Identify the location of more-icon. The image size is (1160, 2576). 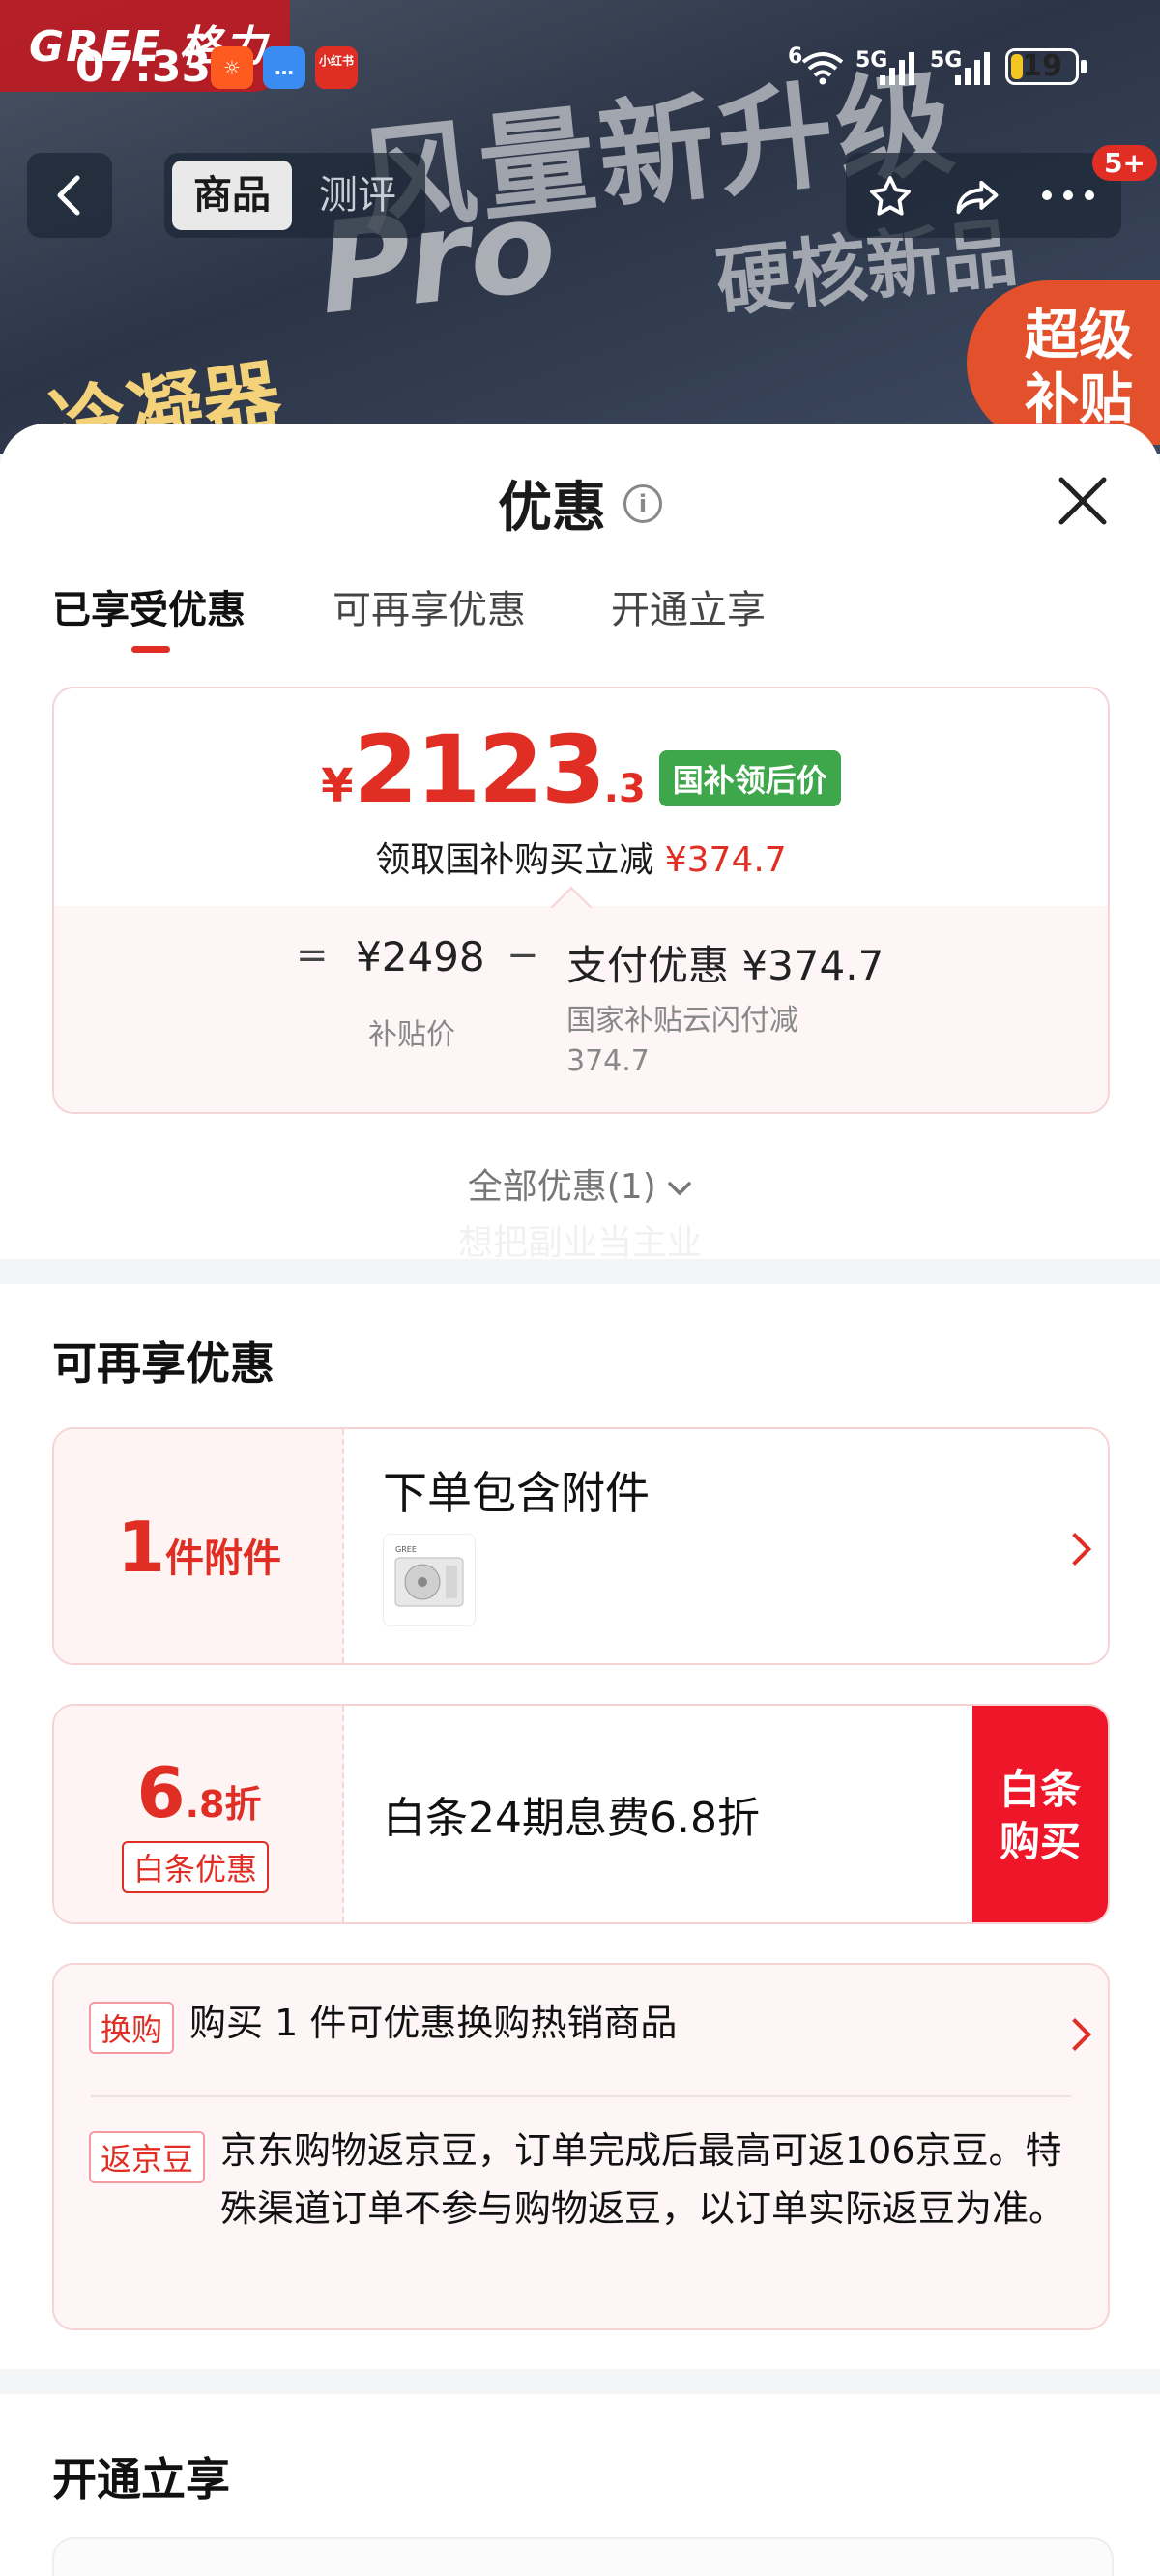
(1068, 195).